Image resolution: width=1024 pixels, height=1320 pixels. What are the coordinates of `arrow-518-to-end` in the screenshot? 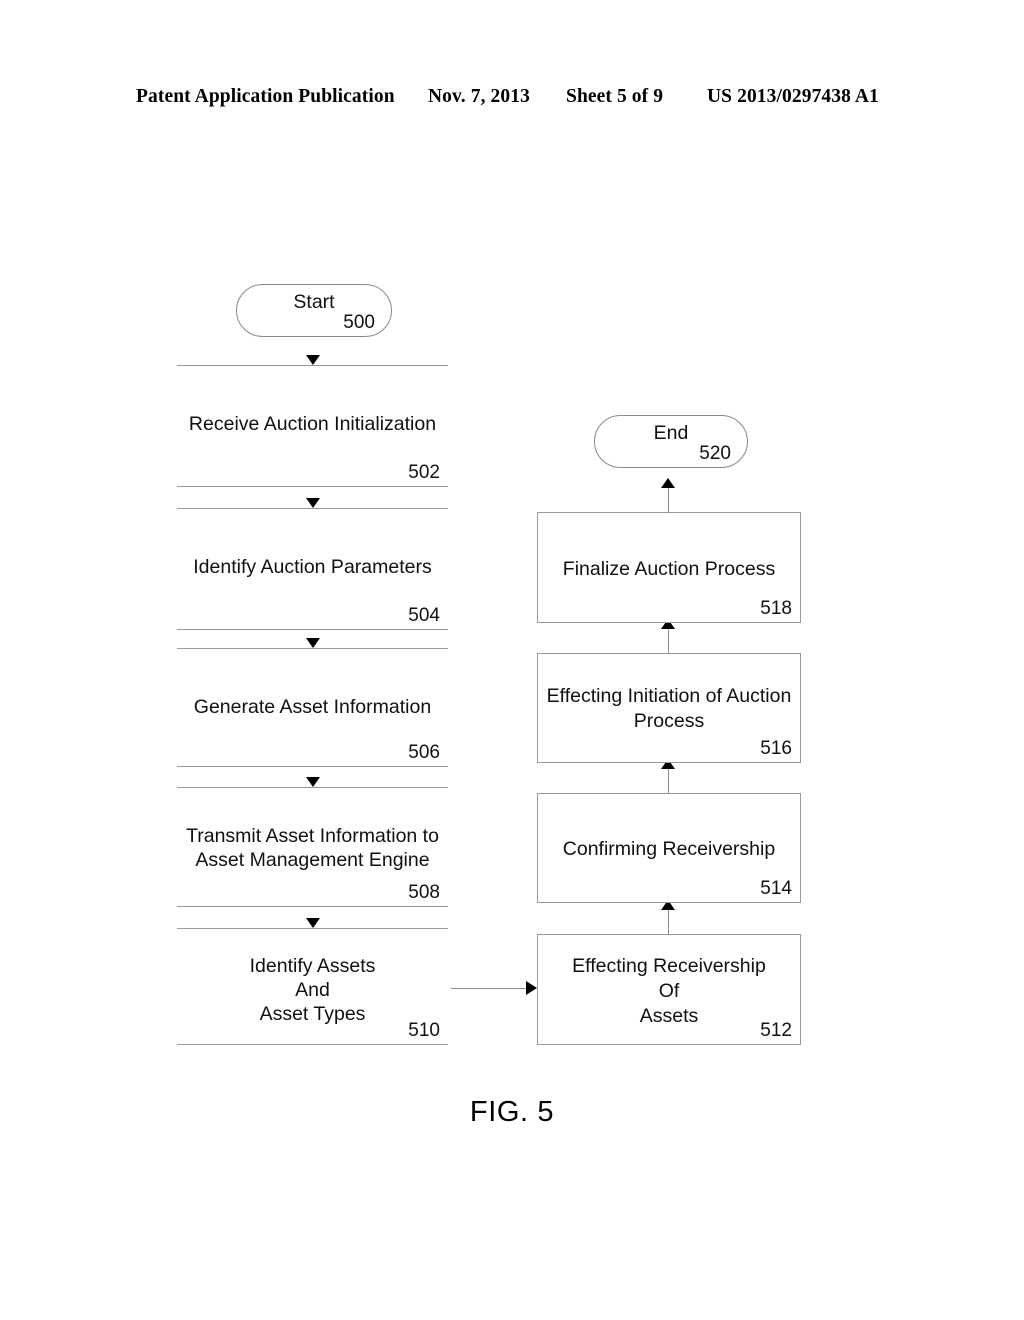 It's located at (668, 483).